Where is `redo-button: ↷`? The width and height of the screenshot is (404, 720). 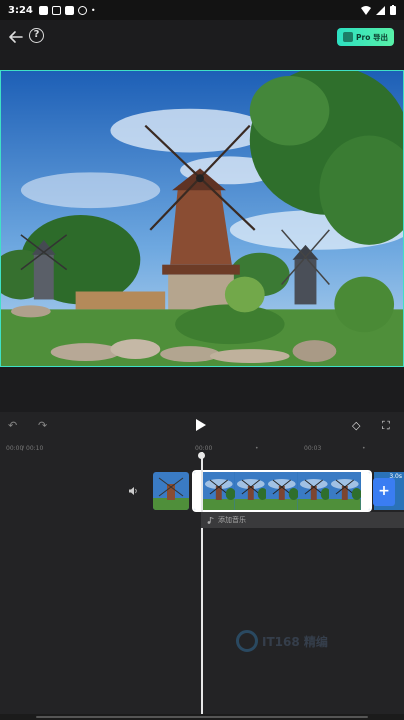 redo-button: ↷ is located at coordinates (42, 425).